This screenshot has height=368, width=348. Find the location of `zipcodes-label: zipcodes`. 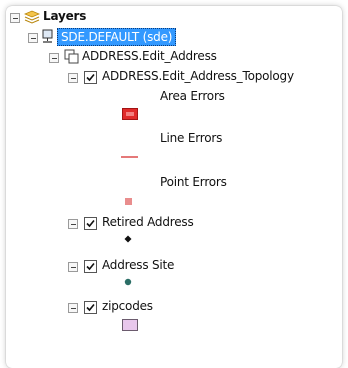

zipcodes-label: zipcodes is located at coordinates (127, 306).